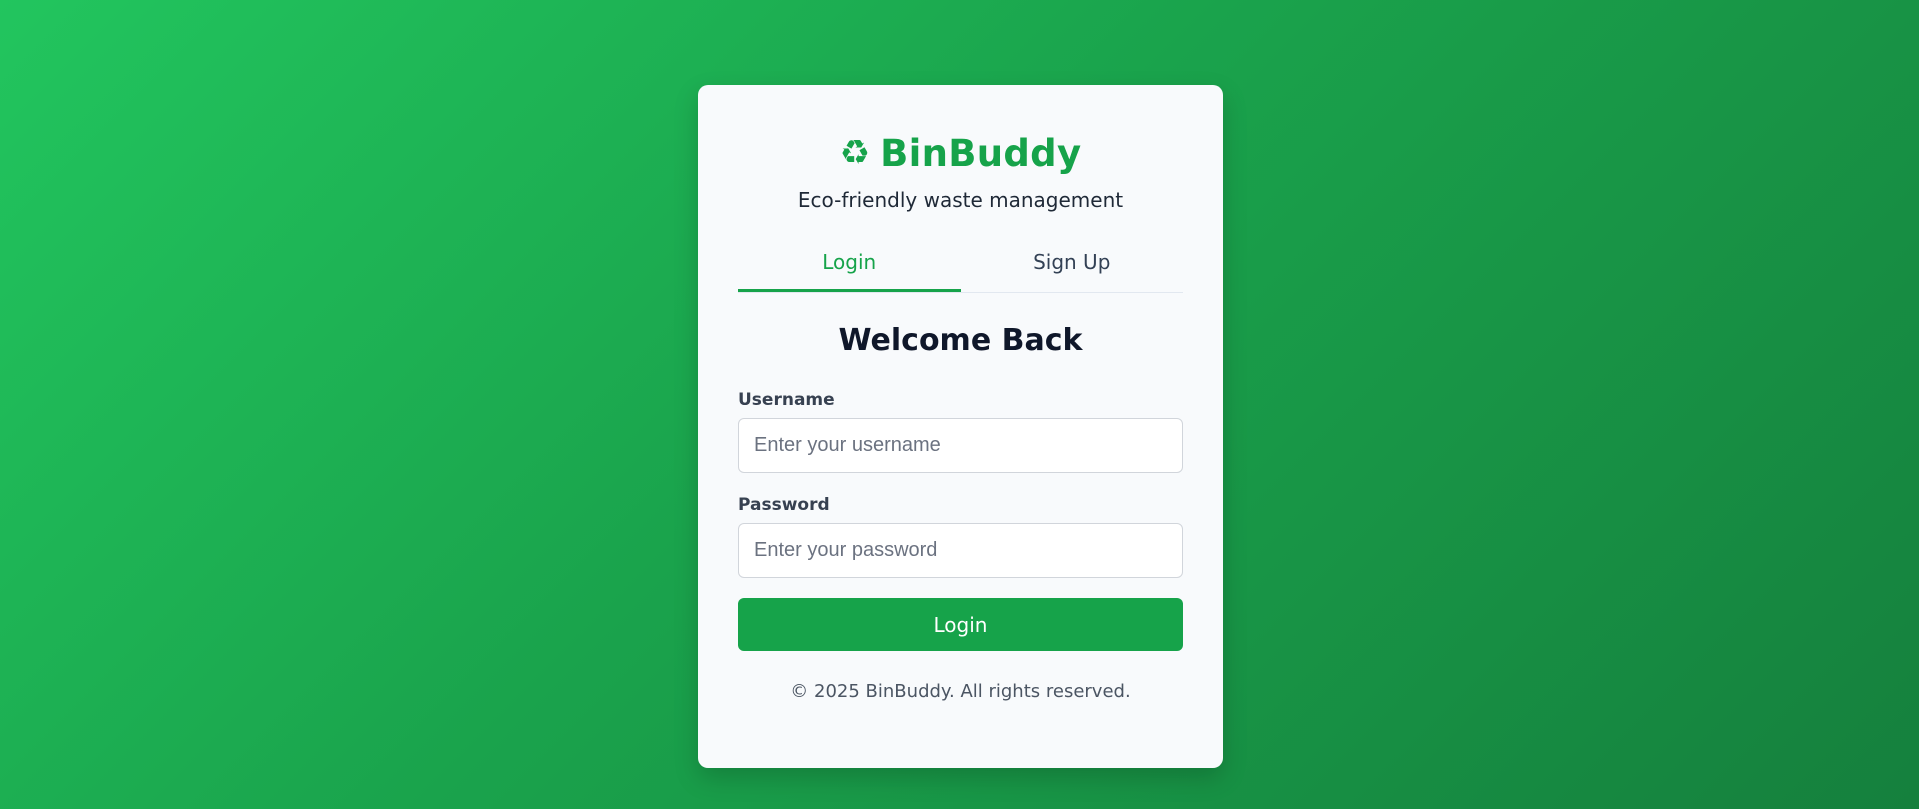  What do you see at coordinates (981, 153) in the screenshot?
I see `brand-name: BinBuddy` at bounding box center [981, 153].